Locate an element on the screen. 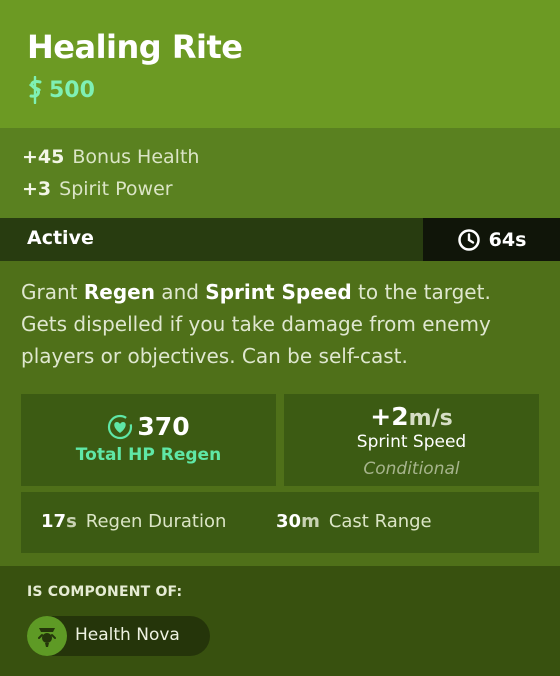  cast-range-value: 30 is located at coordinates (289, 521).